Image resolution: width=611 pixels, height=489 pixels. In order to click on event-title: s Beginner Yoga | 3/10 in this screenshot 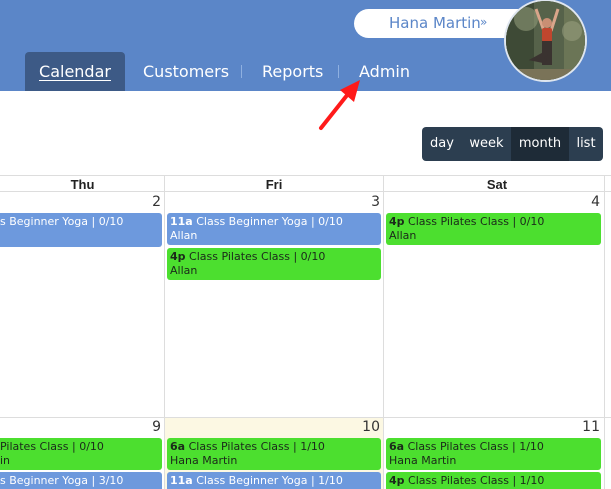, I will do `click(62, 480)`.